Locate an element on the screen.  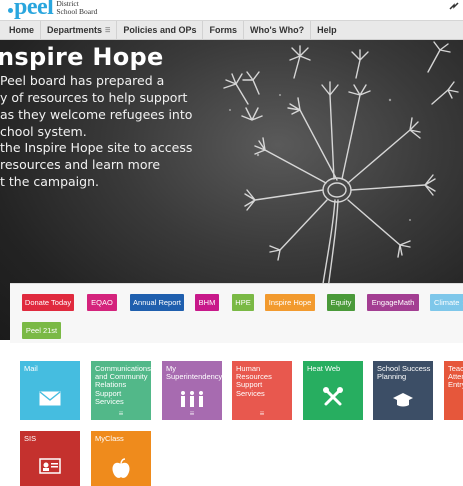
hero-line: as they welcome refugees into is located at coordinates (96, 114).